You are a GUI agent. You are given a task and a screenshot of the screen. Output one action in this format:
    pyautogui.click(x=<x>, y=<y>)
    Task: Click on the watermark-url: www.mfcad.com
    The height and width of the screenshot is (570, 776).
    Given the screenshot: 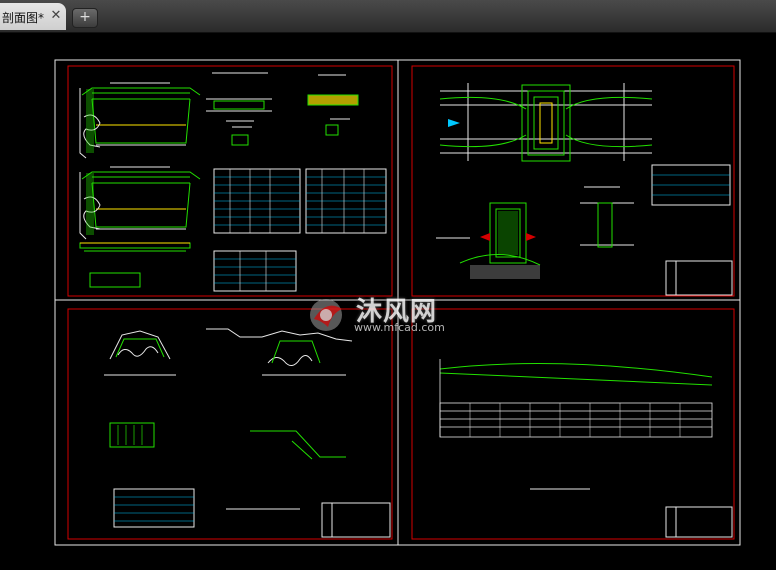 What is the action you would take?
    pyautogui.click(x=399, y=327)
    